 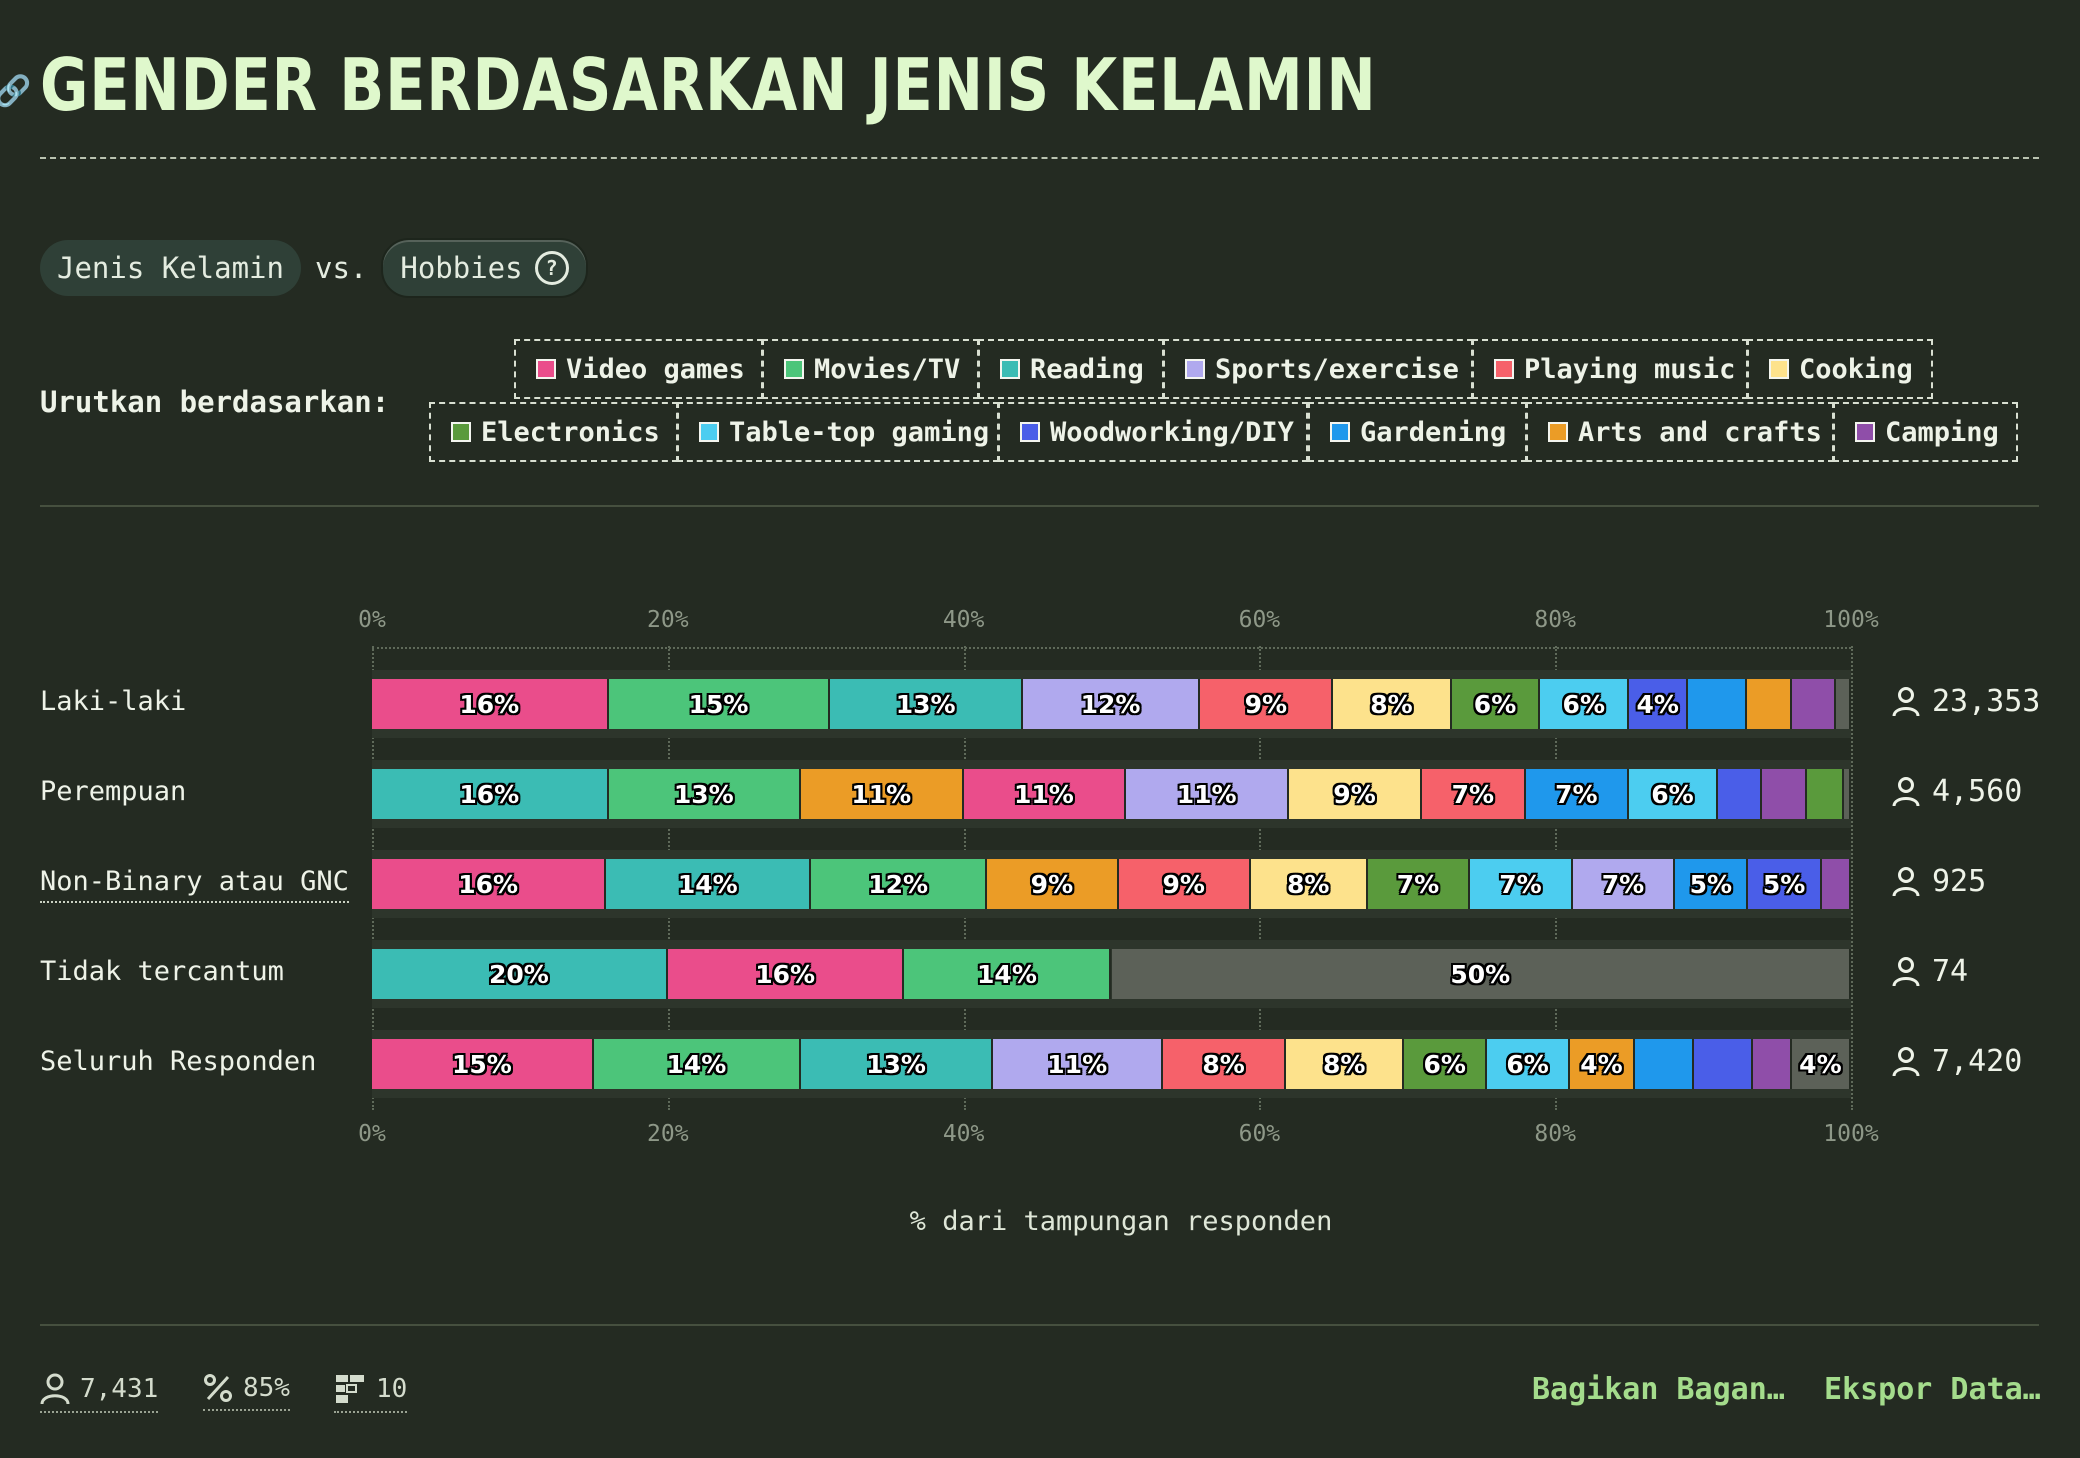 I want to click on bar-segment-playing-music: 8%, so click(x=1224, y=1064).